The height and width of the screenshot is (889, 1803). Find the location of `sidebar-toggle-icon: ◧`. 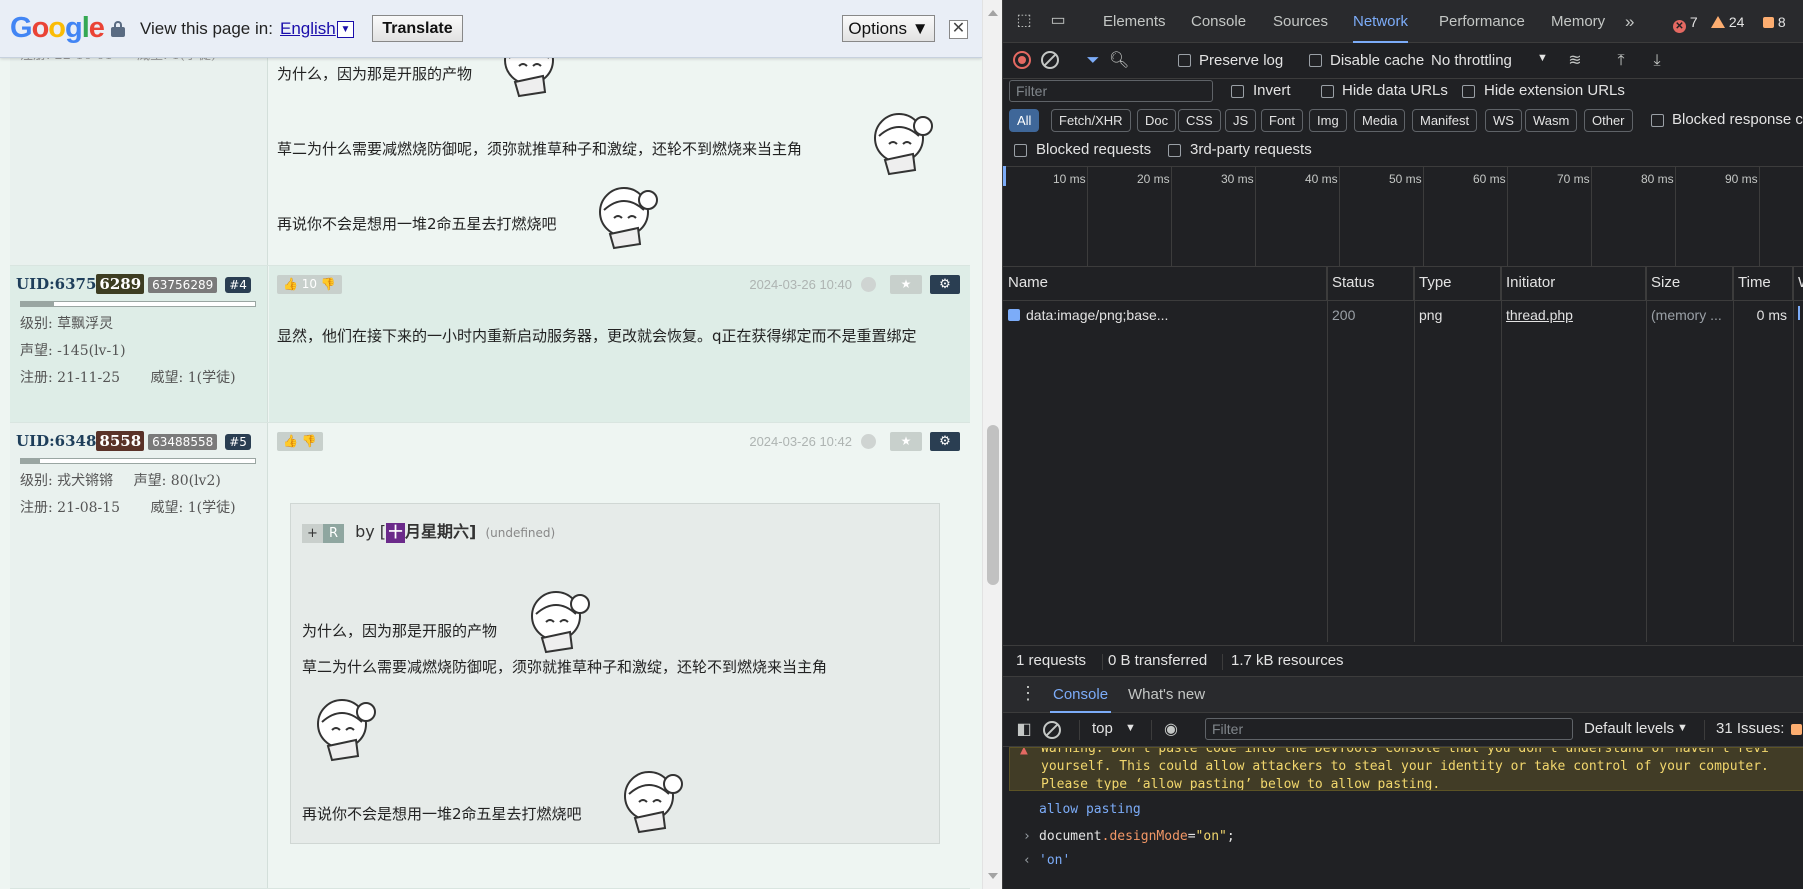

sidebar-toggle-icon: ◧ is located at coordinates (1024, 730).